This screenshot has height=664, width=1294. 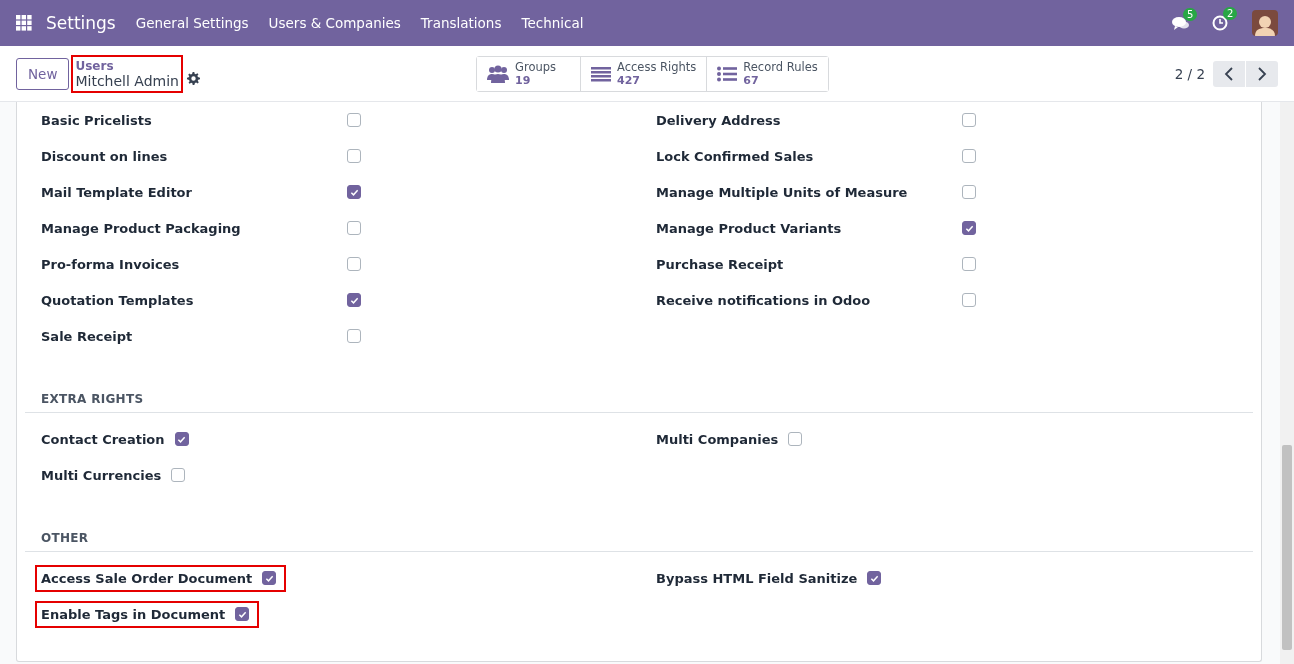 I want to click on menu-item: Users & Companies, so click(x=334, y=23).